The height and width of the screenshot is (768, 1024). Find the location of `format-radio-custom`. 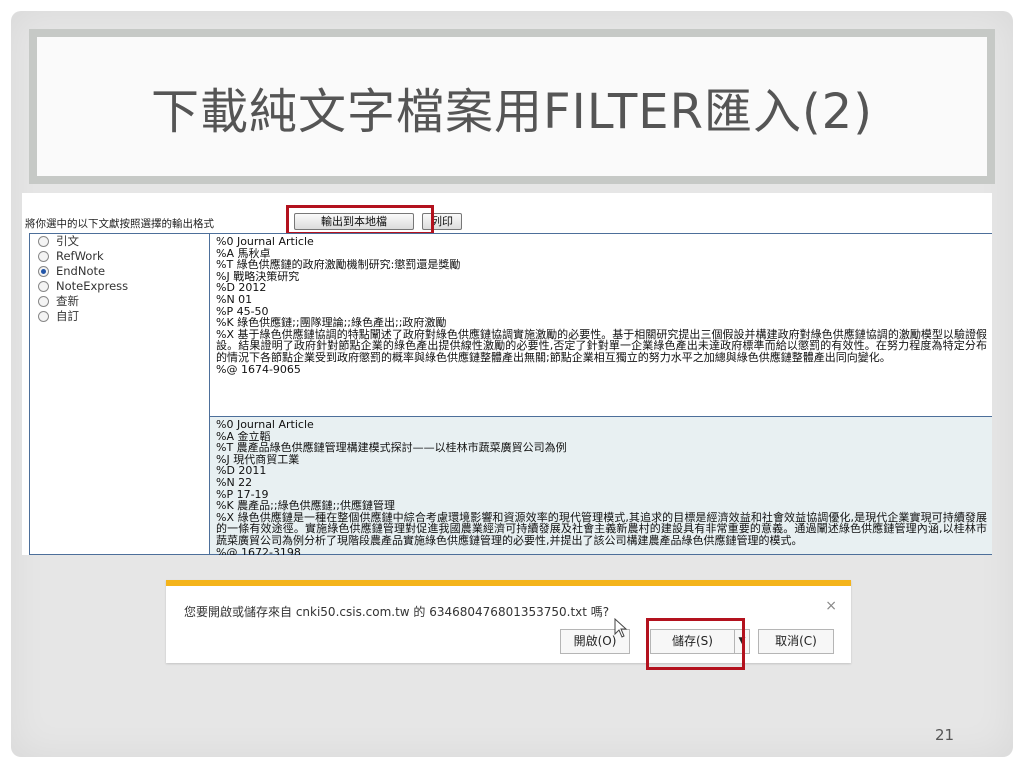

format-radio-custom is located at coordinates (43, 316).